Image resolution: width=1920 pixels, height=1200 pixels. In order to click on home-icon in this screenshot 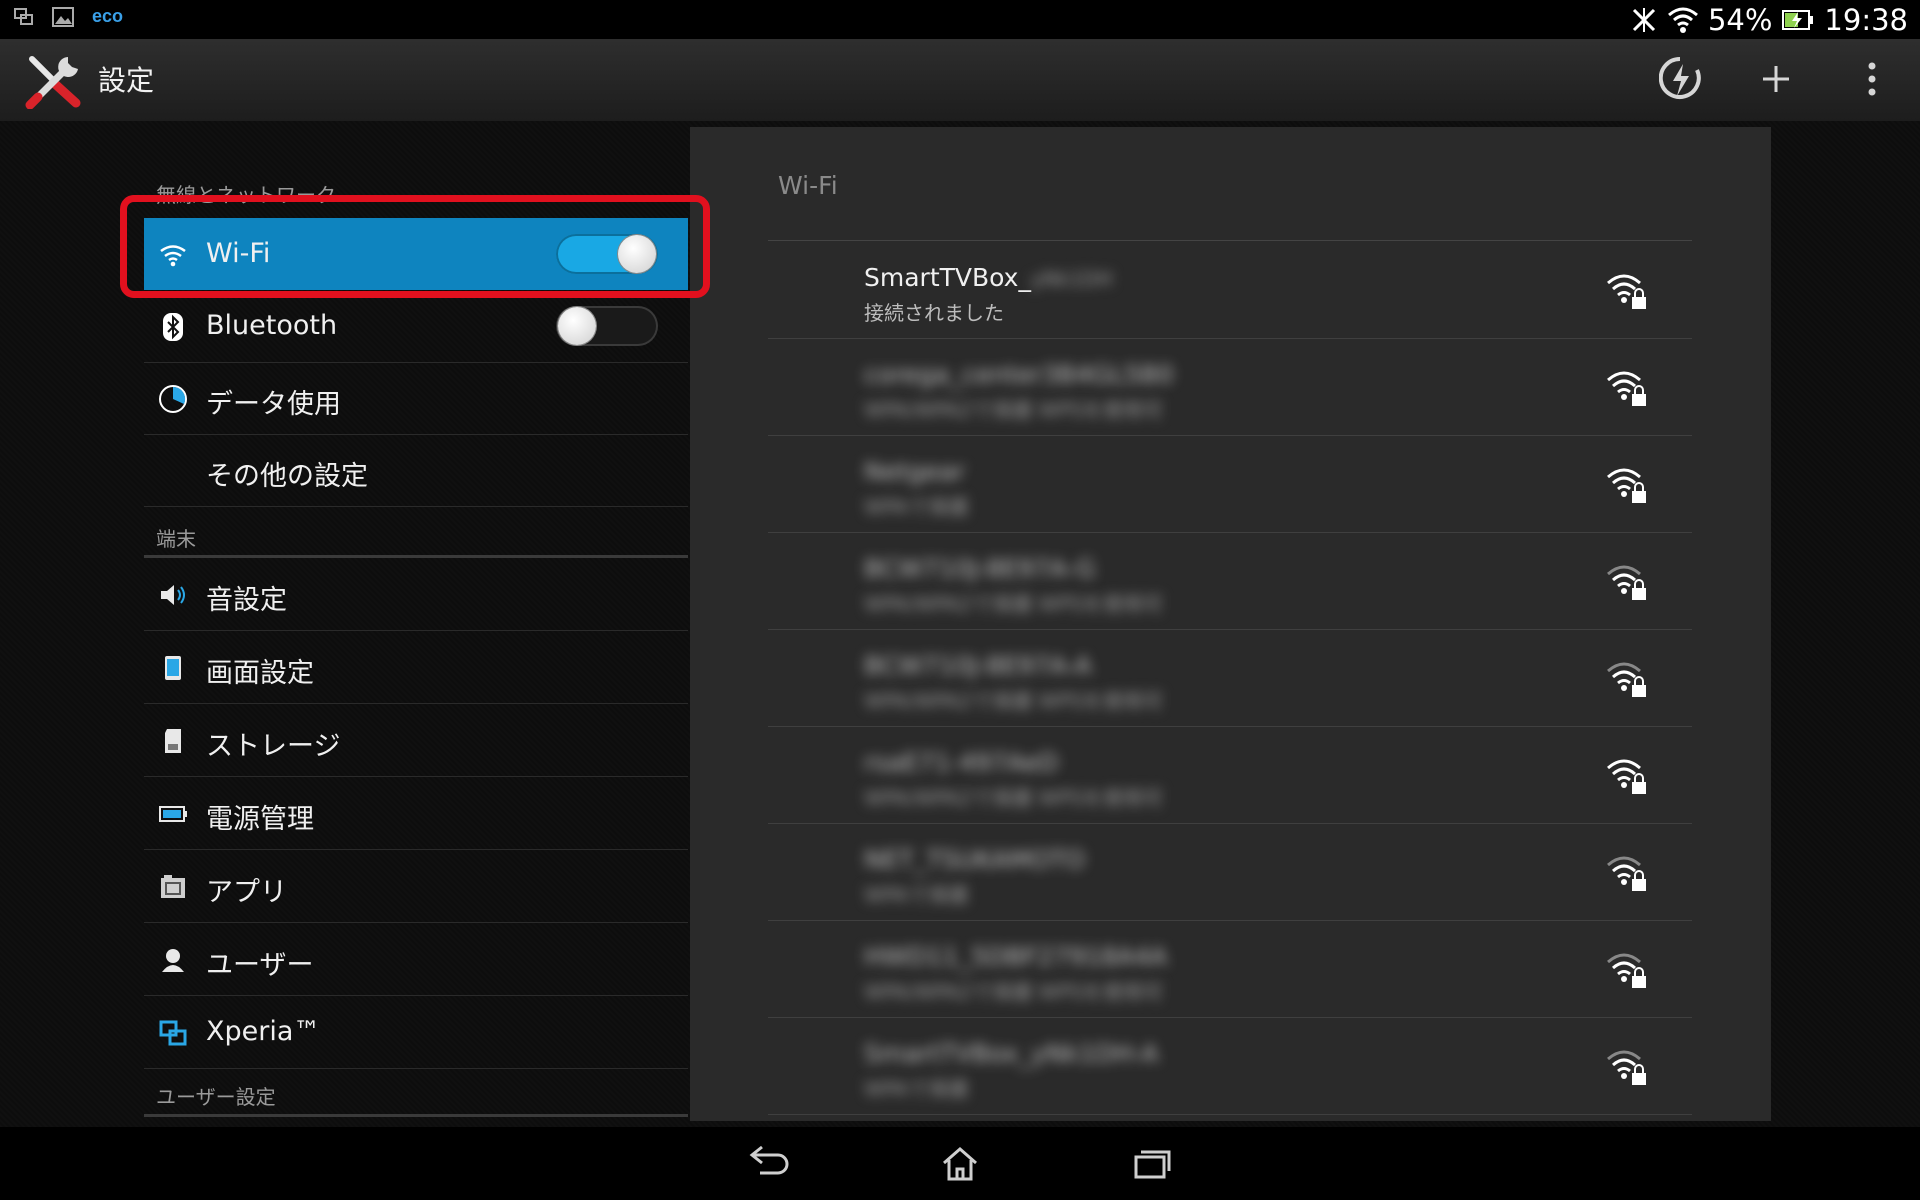, I will do `click(960, 1164)`.